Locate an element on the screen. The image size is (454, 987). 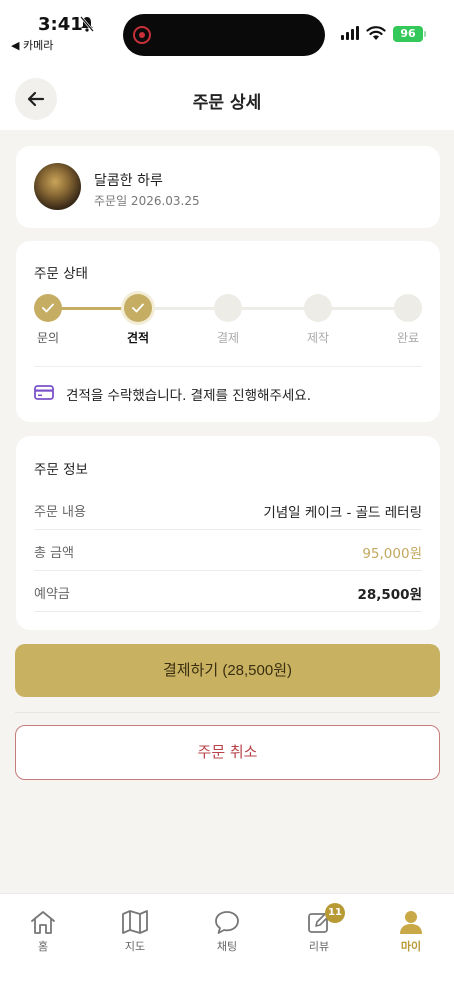
tab-label: 홈 is located at coordinates (43, 946).